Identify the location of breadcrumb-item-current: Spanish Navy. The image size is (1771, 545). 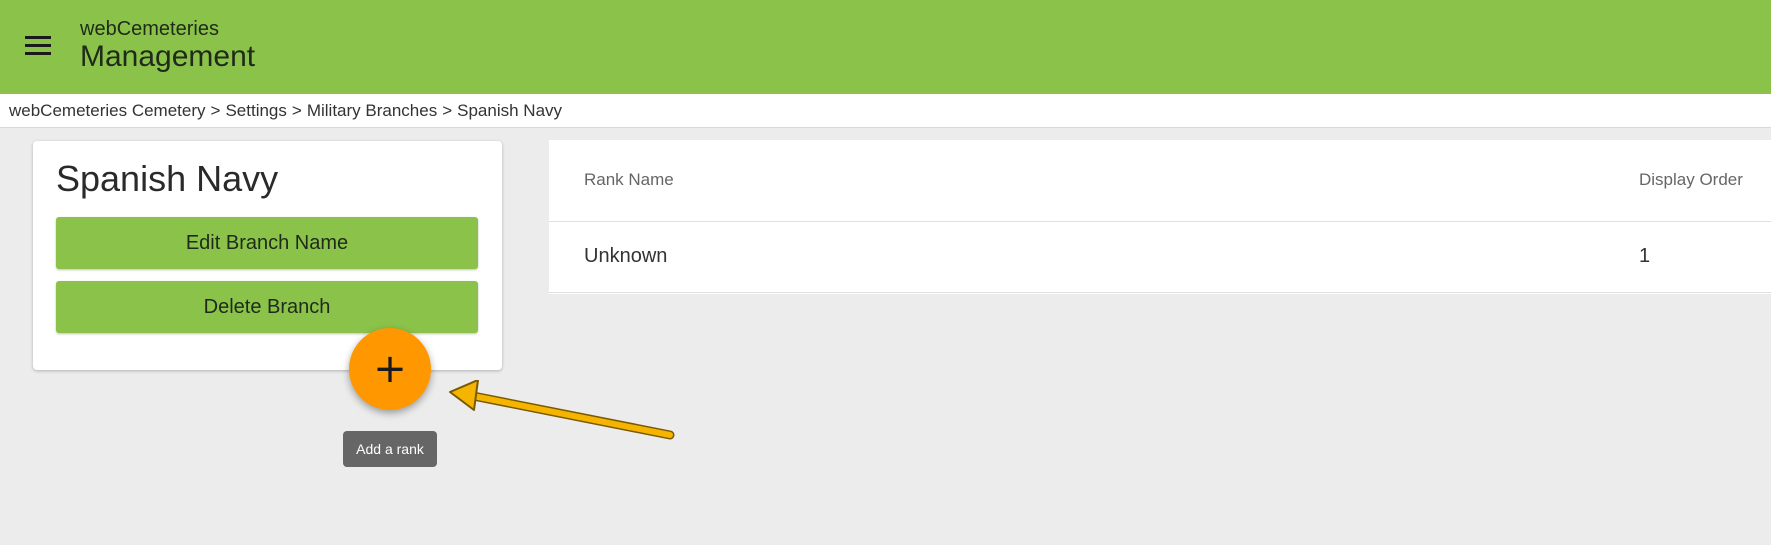
(510, 110).